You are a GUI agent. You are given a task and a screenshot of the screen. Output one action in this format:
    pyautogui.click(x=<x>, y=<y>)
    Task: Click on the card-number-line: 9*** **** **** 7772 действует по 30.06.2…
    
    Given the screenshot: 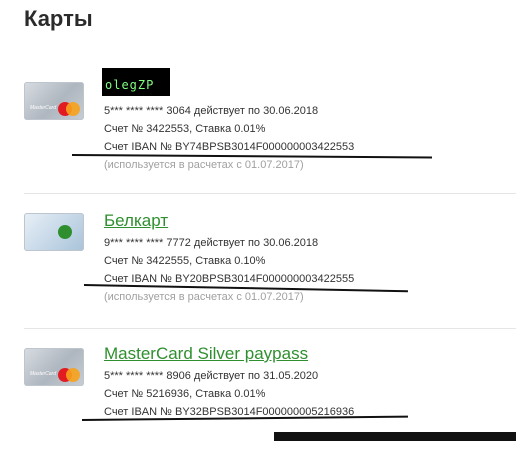 What is the action you would take?
    pyautogui.click(x=211, y=243)
    